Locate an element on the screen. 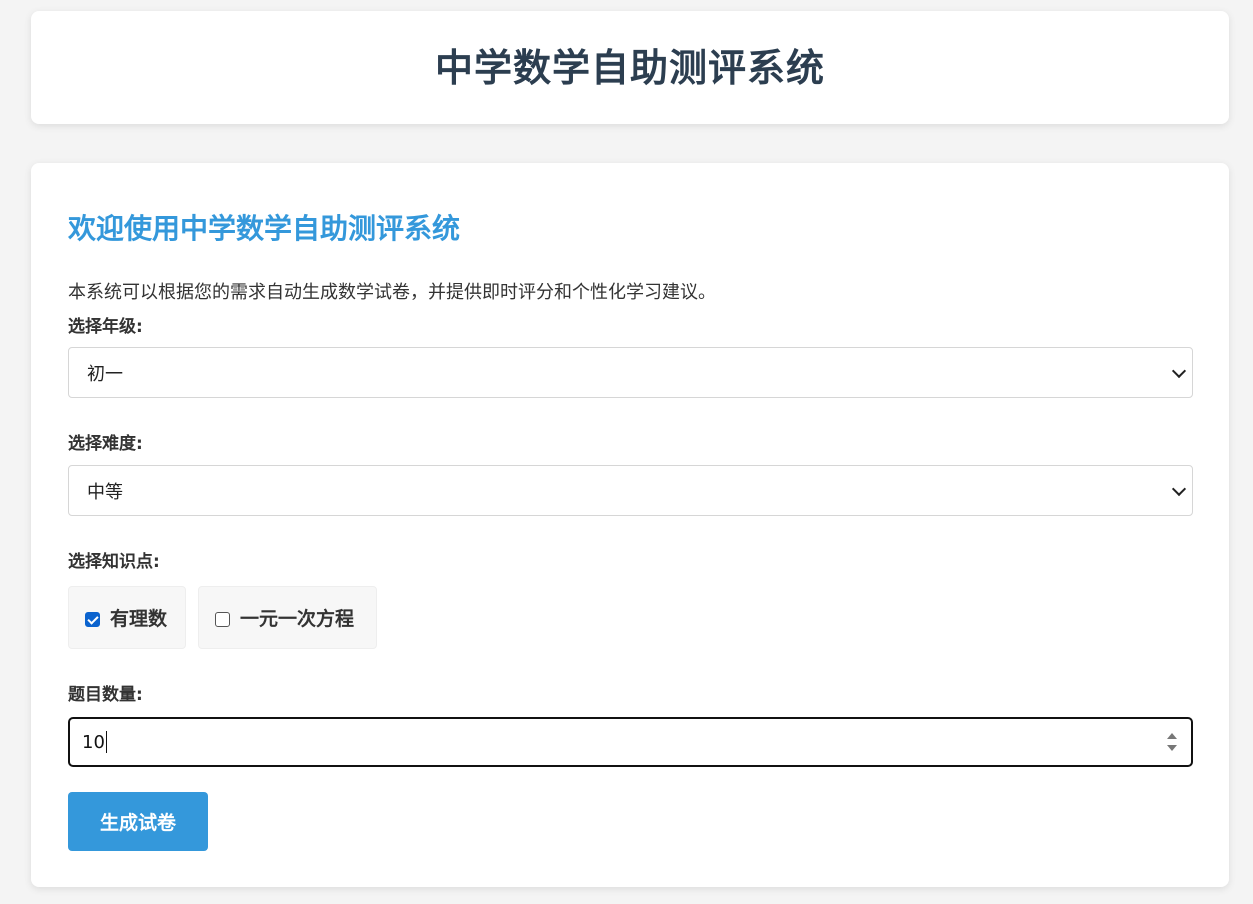 This screenshot has width=1253, height=904. page-title: 中学数学自助测评系统 is located at coordinates (629, 68).